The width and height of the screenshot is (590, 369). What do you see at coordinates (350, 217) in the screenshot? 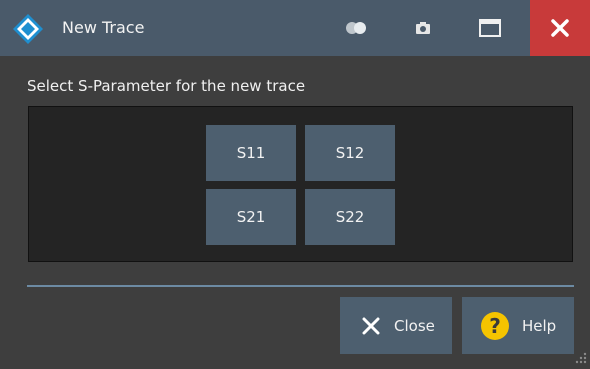
I see `s22-button: S22` at bounding box center [350, 217].